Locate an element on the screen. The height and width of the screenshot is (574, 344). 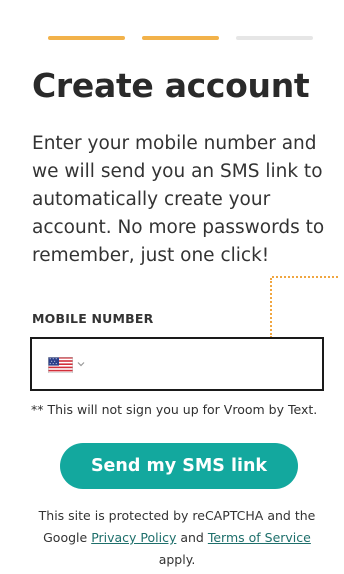
decorative-dotted-line-vertical is located at coordinates (271, 308).